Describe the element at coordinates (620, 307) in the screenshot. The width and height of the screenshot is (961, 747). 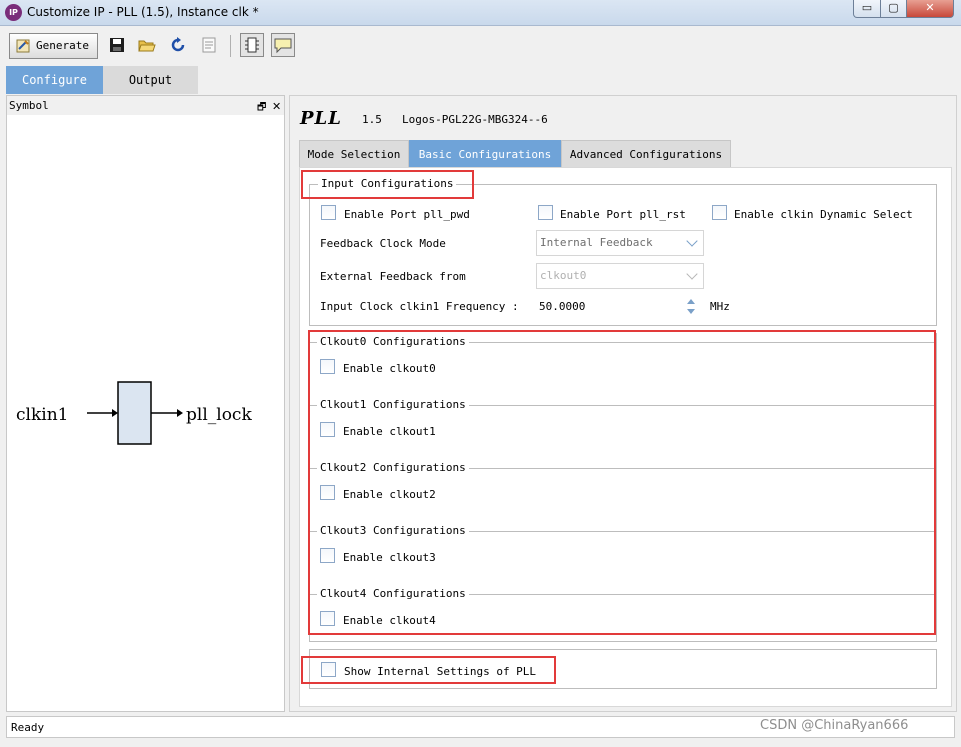
I see `input-frequency-spinbox: 50.0000` at that location.